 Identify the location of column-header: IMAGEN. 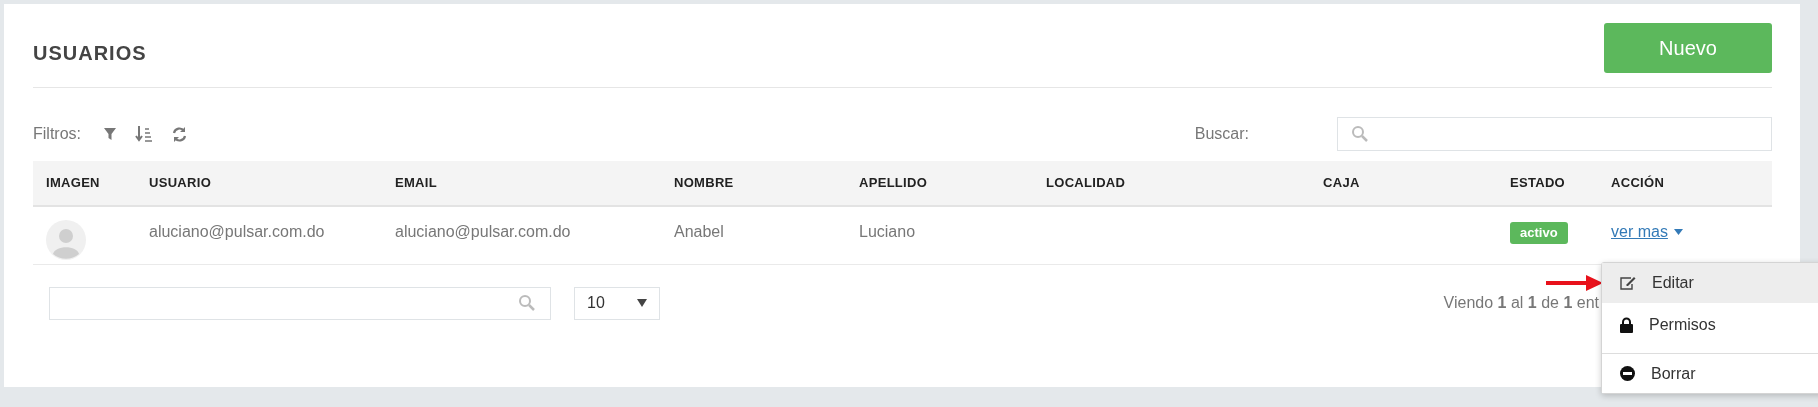
(73, 183).